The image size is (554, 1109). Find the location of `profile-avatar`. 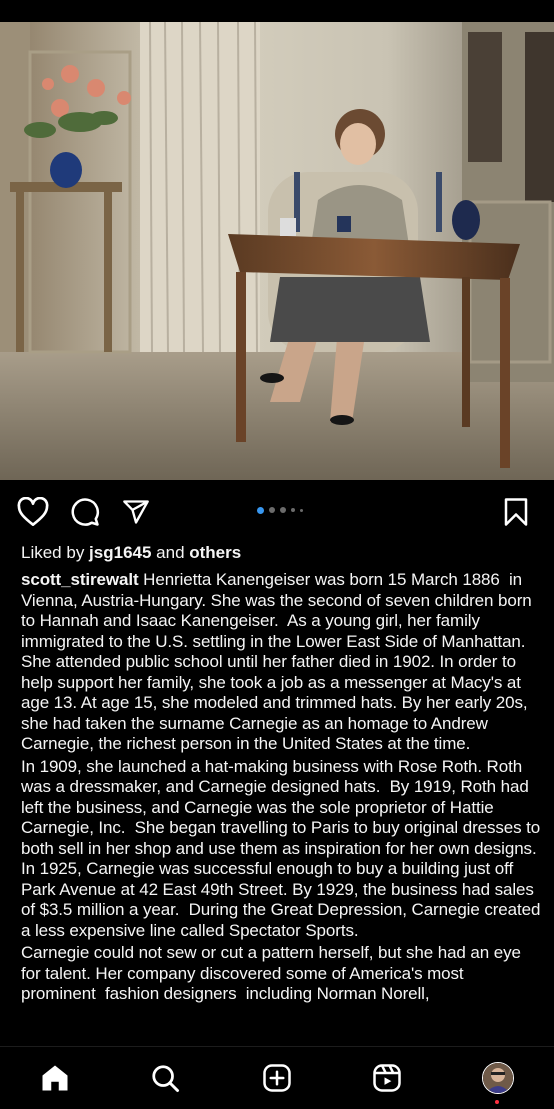

profile-avatar is located at coordinates (498, 1078).